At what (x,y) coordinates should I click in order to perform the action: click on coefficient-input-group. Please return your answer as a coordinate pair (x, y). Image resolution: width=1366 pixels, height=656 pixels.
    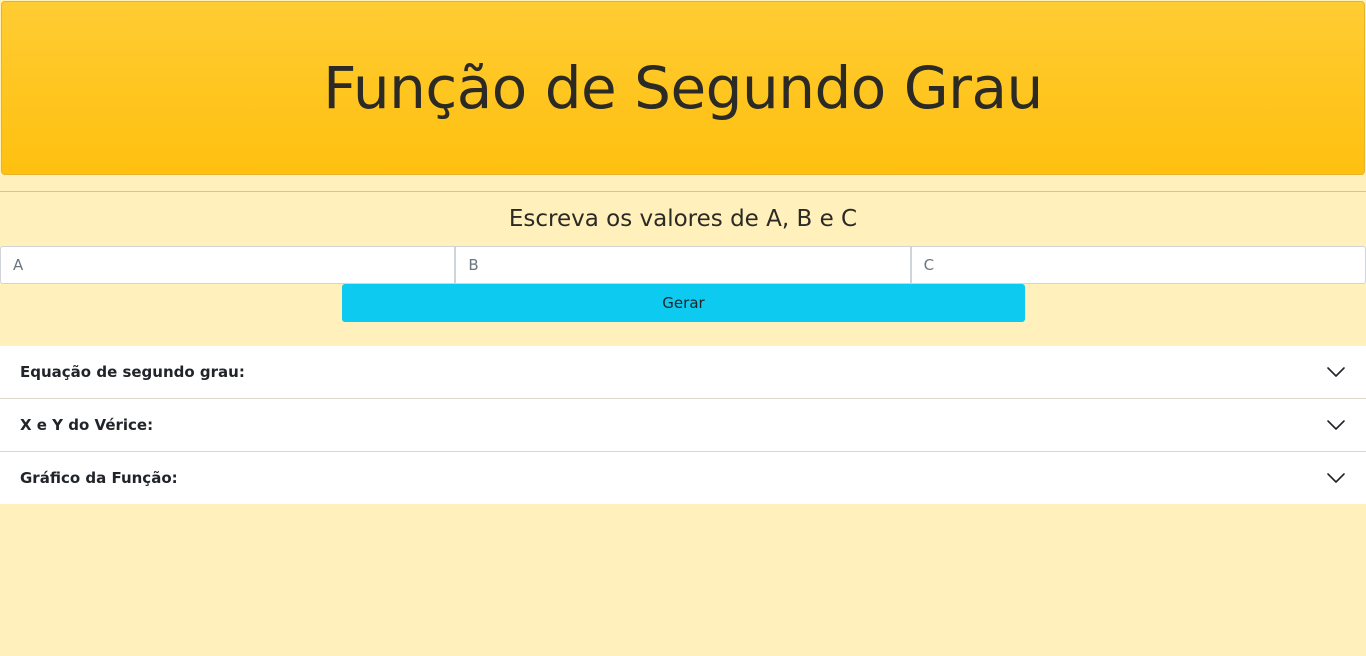
    Looking at the image, I should click on (683, 265).